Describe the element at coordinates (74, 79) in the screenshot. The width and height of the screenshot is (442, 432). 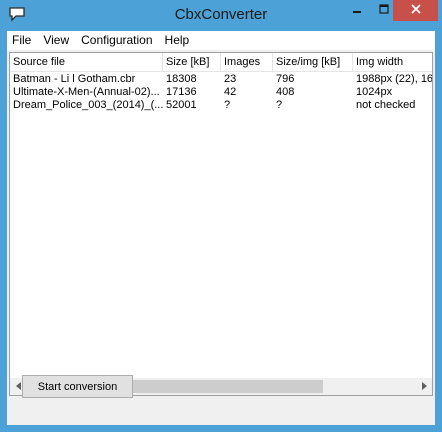
I see `cell-source-file: Batman - Li l Gotham.cbr` at that location.